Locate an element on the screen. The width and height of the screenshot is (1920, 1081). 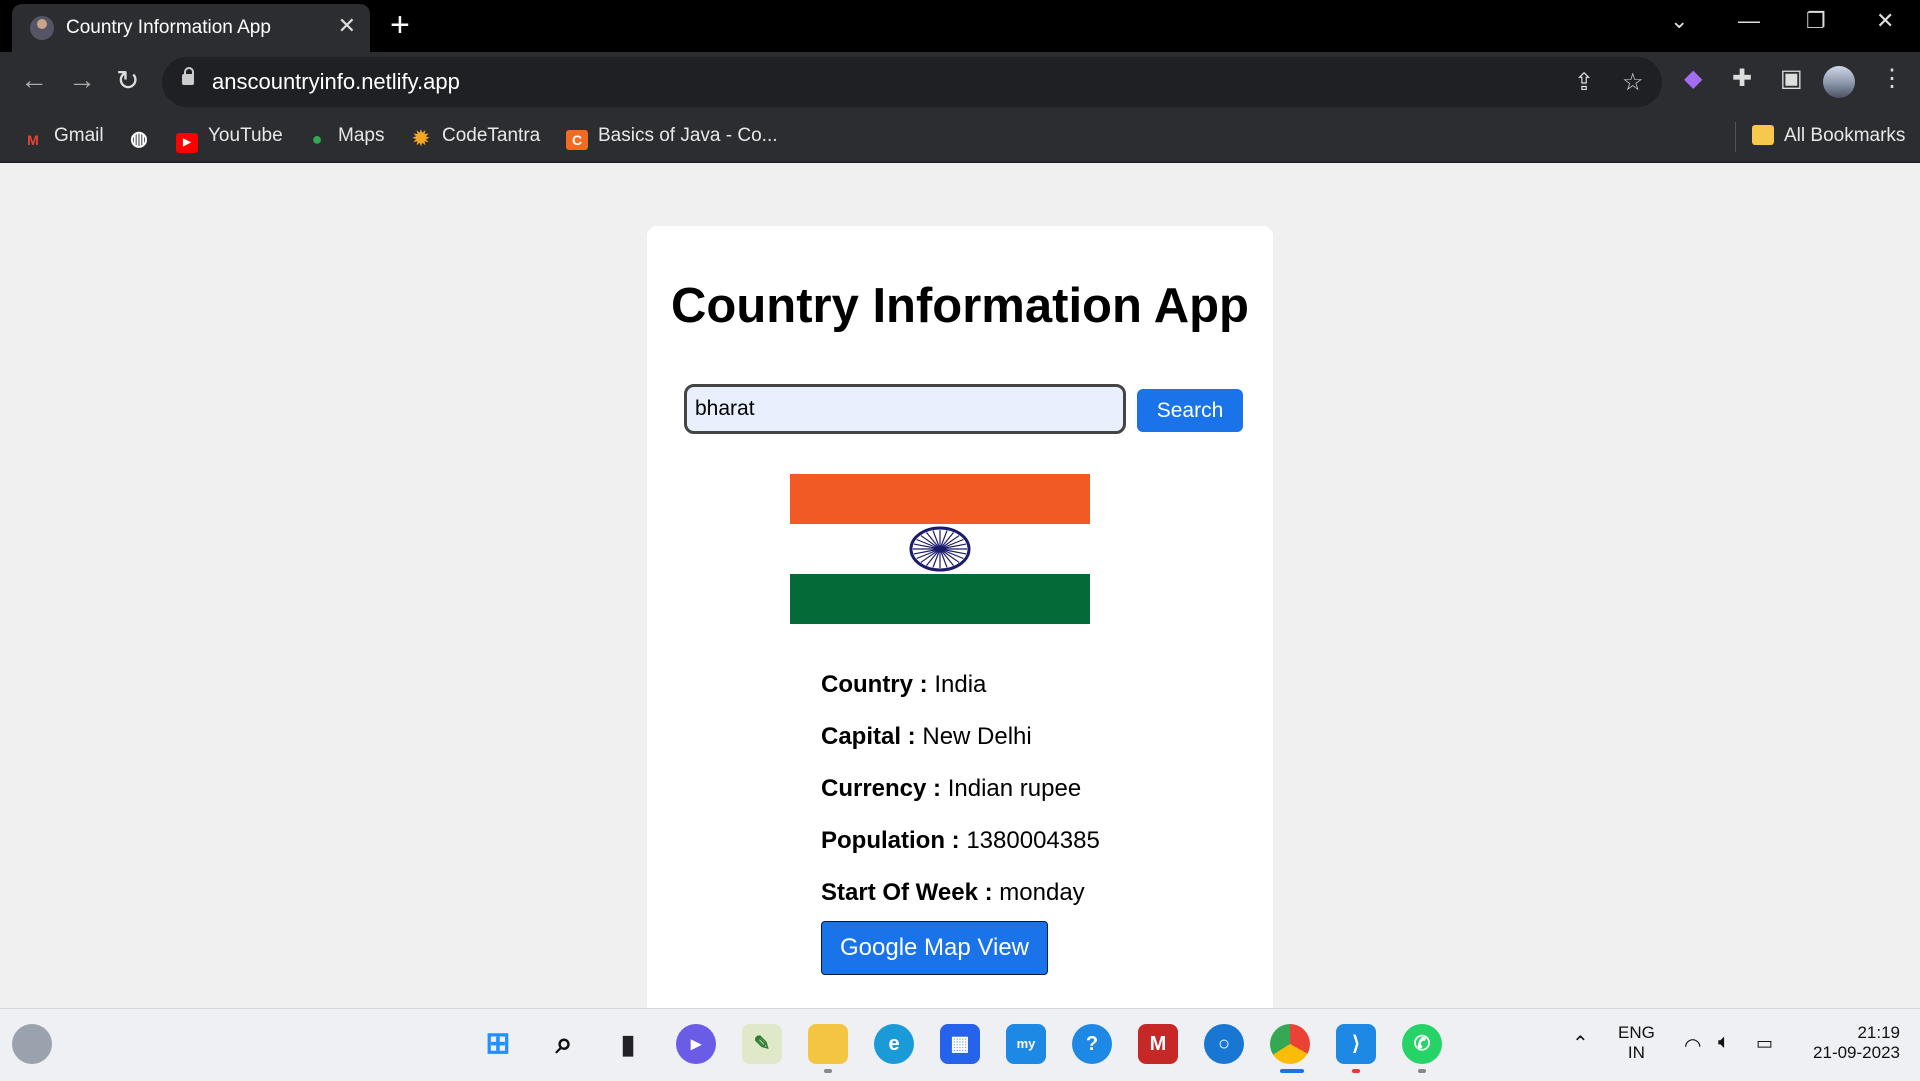
info-country-value: India is located at coordinates (960, 684).